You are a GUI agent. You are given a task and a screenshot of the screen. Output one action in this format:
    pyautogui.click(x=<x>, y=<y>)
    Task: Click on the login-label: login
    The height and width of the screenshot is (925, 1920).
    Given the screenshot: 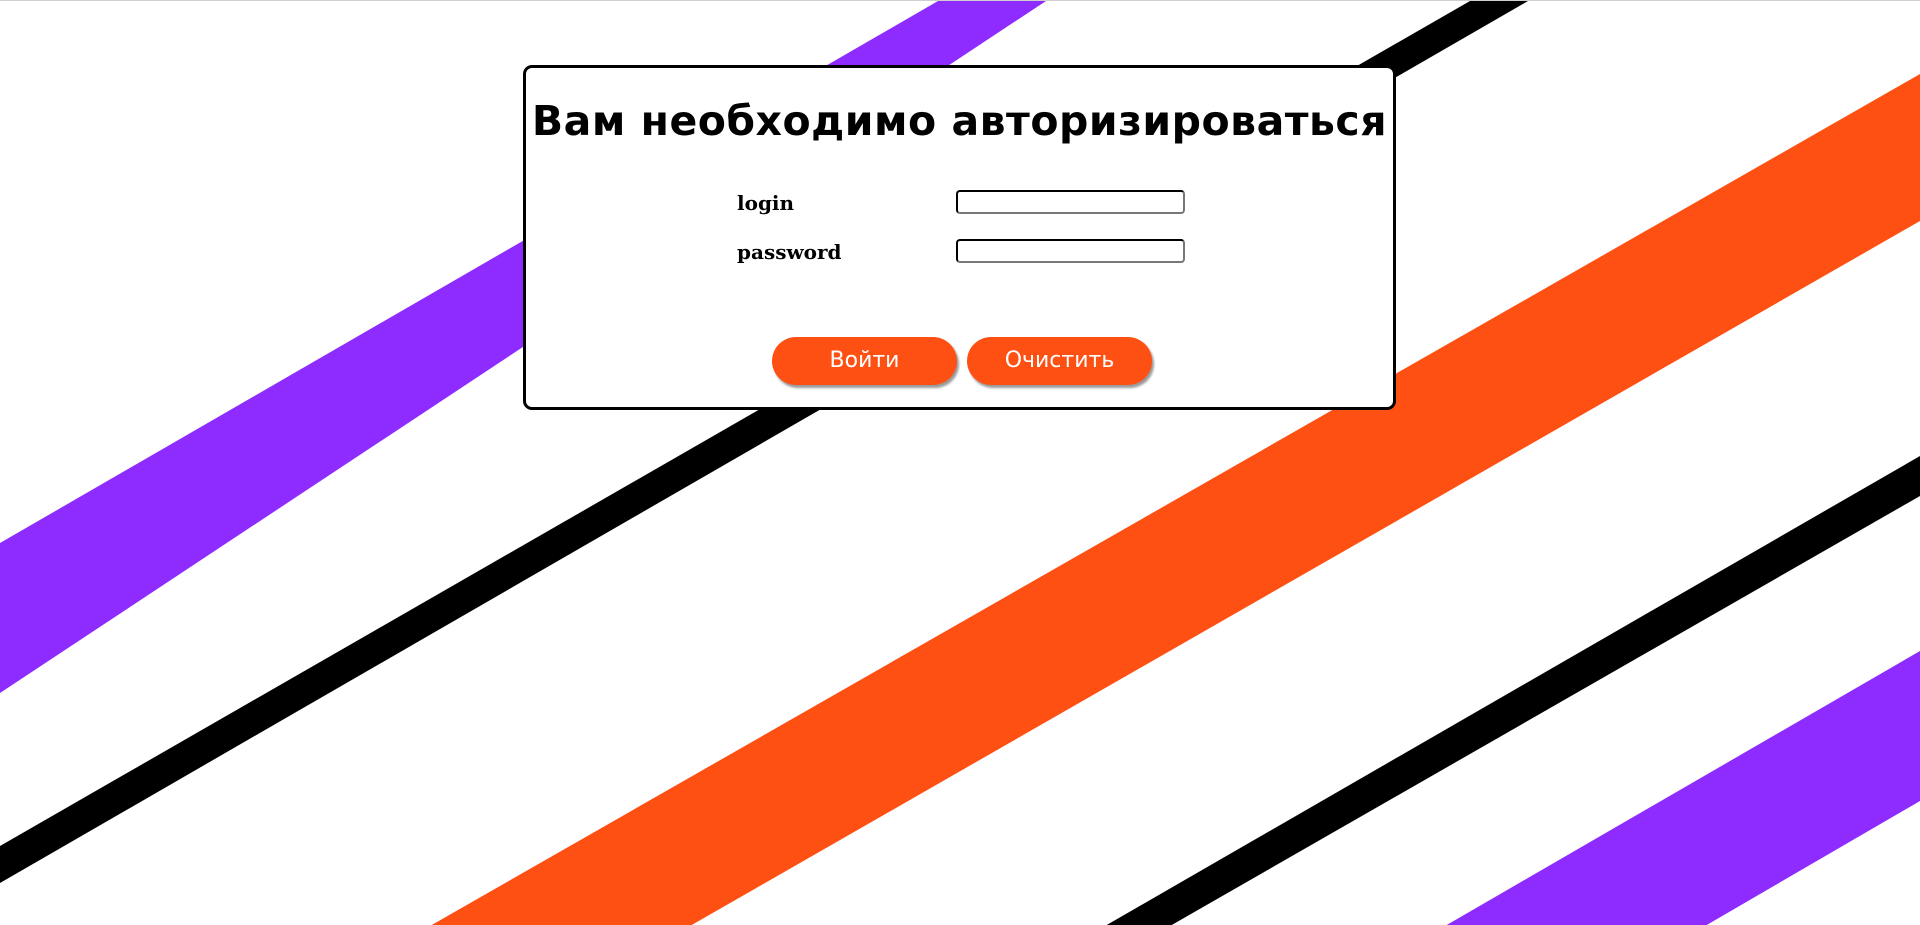 What is the action you would take?
    pyautogui.click(x=766, y=203)
    